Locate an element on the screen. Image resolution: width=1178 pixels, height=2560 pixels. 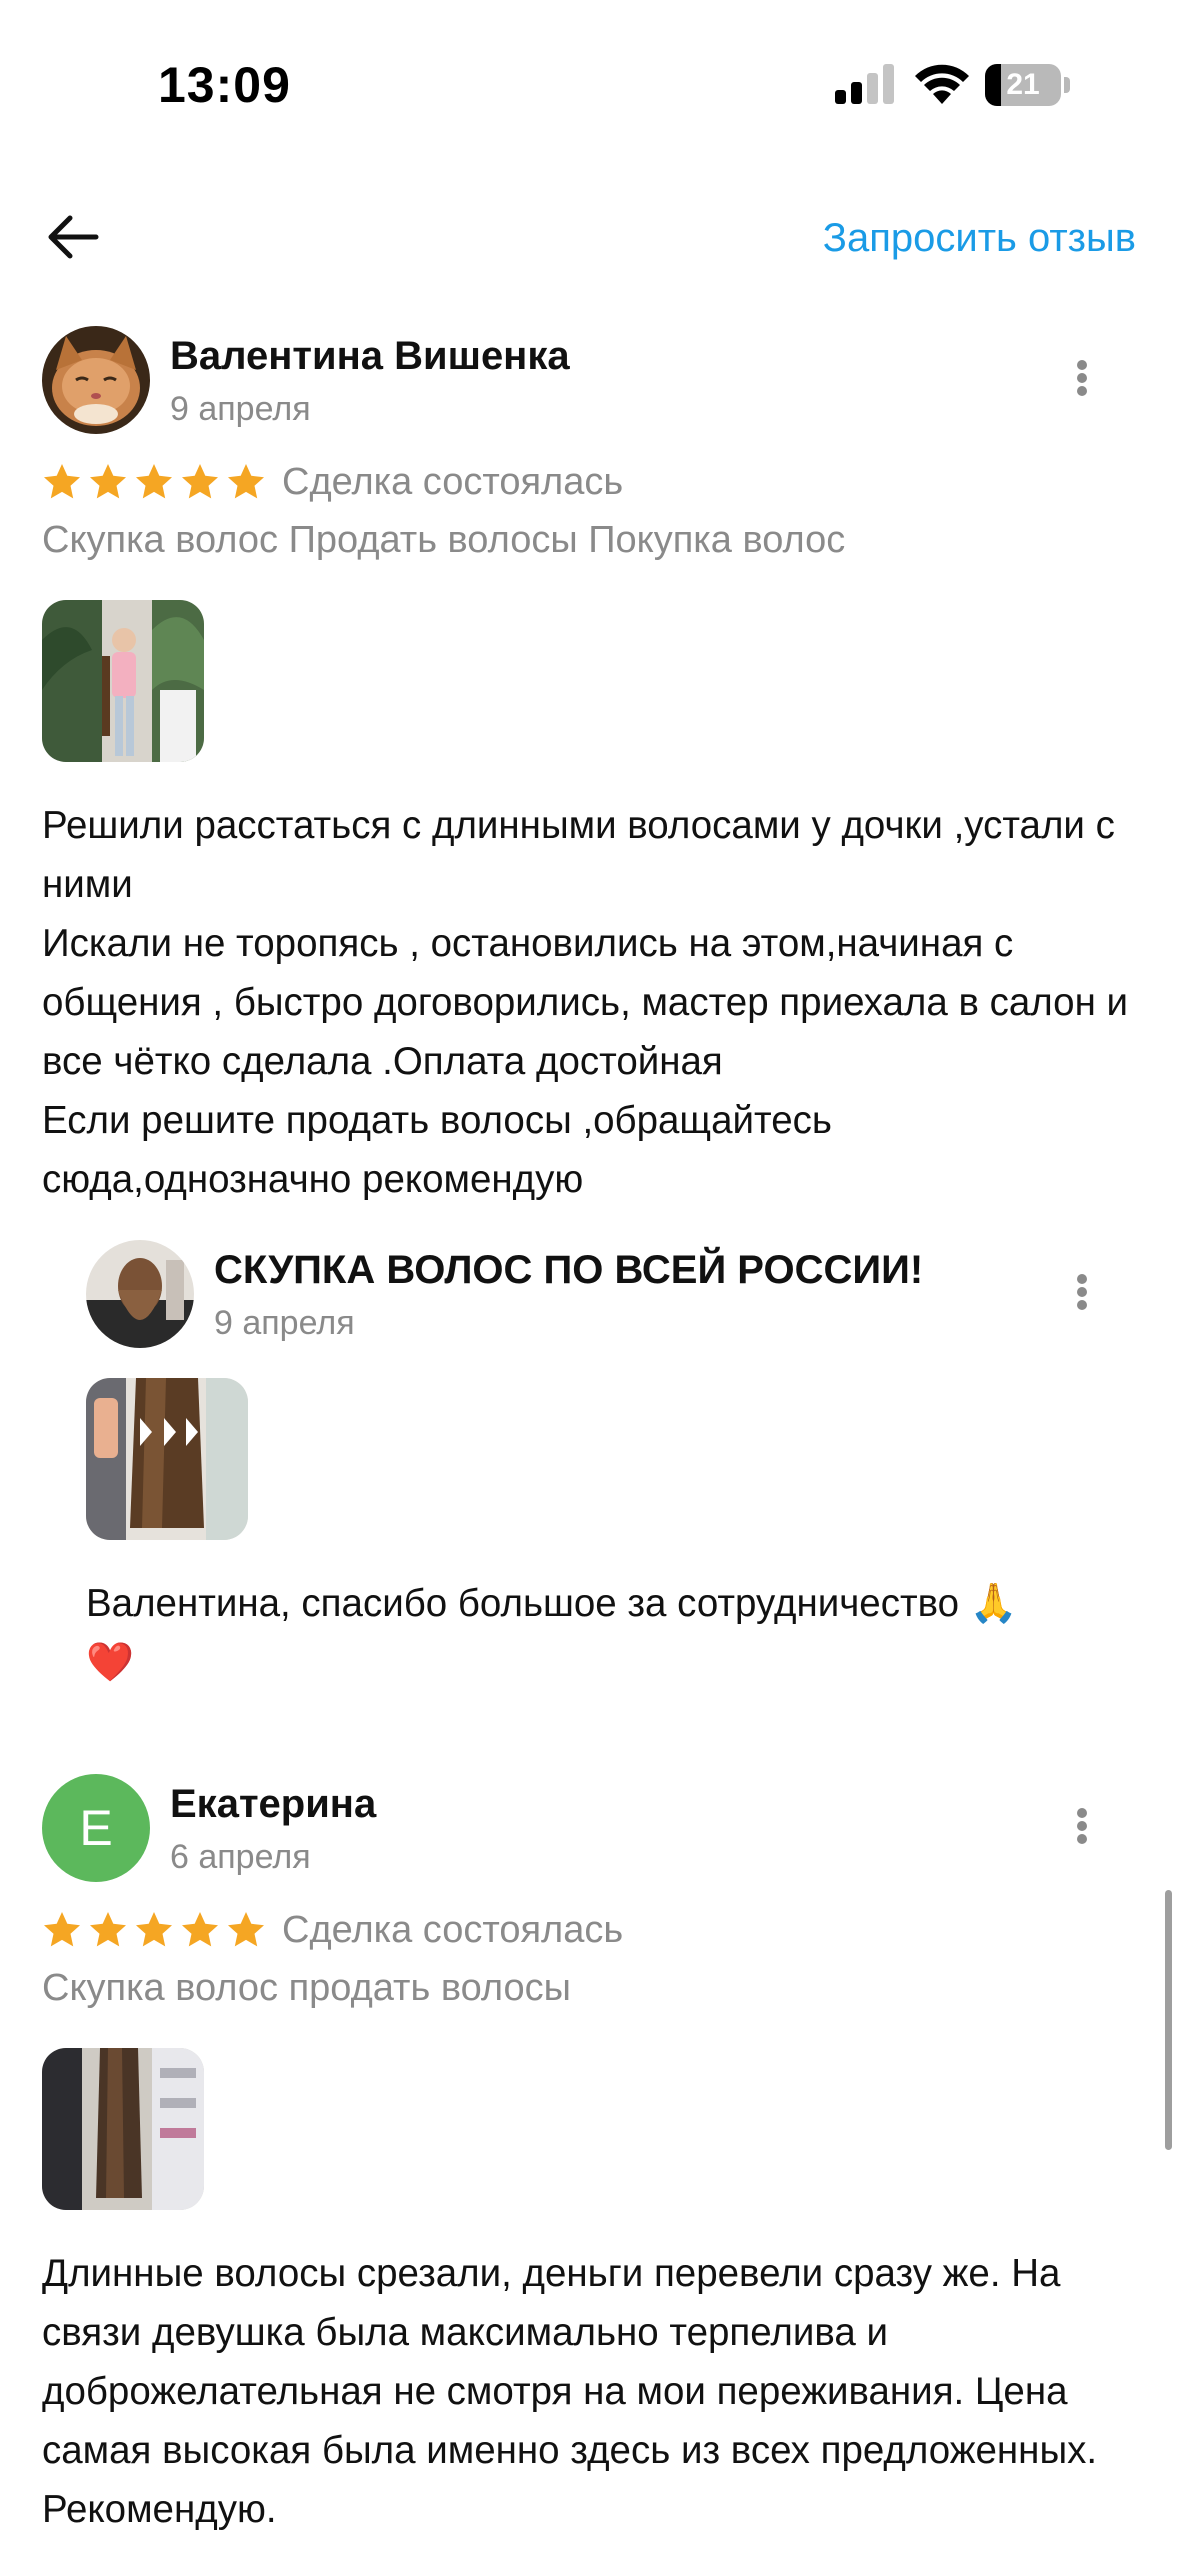
reply-avatar is located at coordinates (140, 1294).